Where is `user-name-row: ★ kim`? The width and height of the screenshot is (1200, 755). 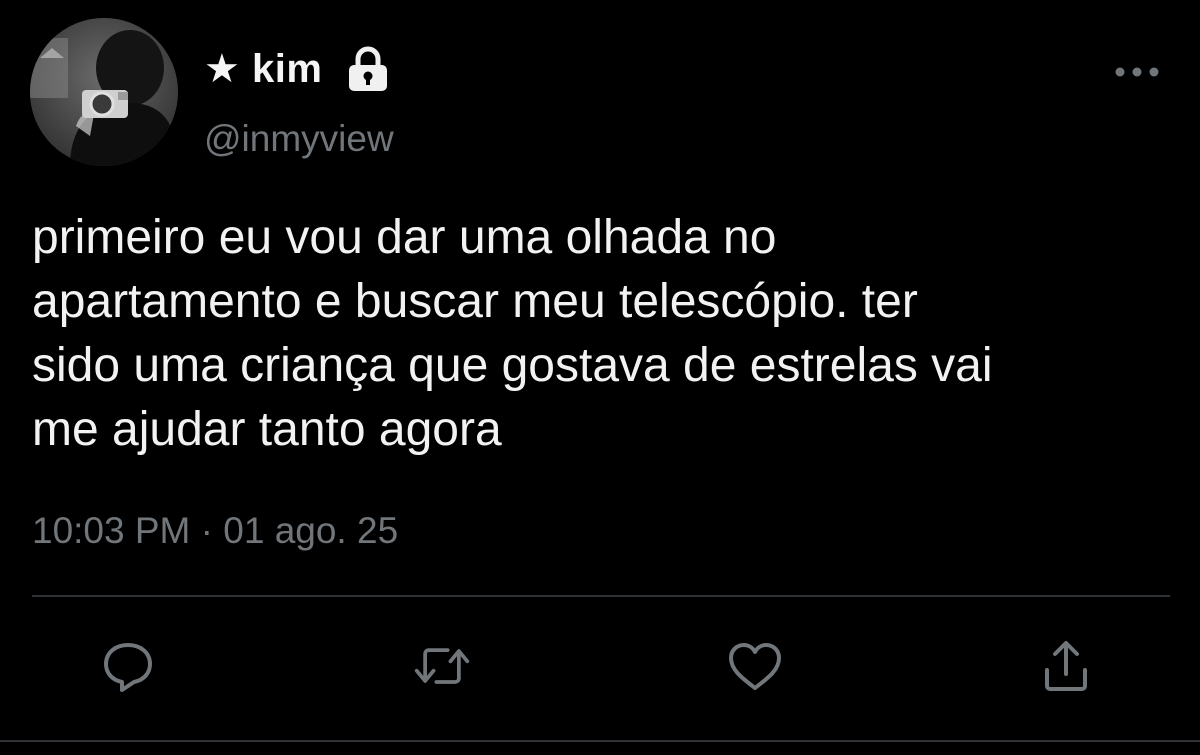
user-name-row: ★ kim is located at coordinates (297, 69).